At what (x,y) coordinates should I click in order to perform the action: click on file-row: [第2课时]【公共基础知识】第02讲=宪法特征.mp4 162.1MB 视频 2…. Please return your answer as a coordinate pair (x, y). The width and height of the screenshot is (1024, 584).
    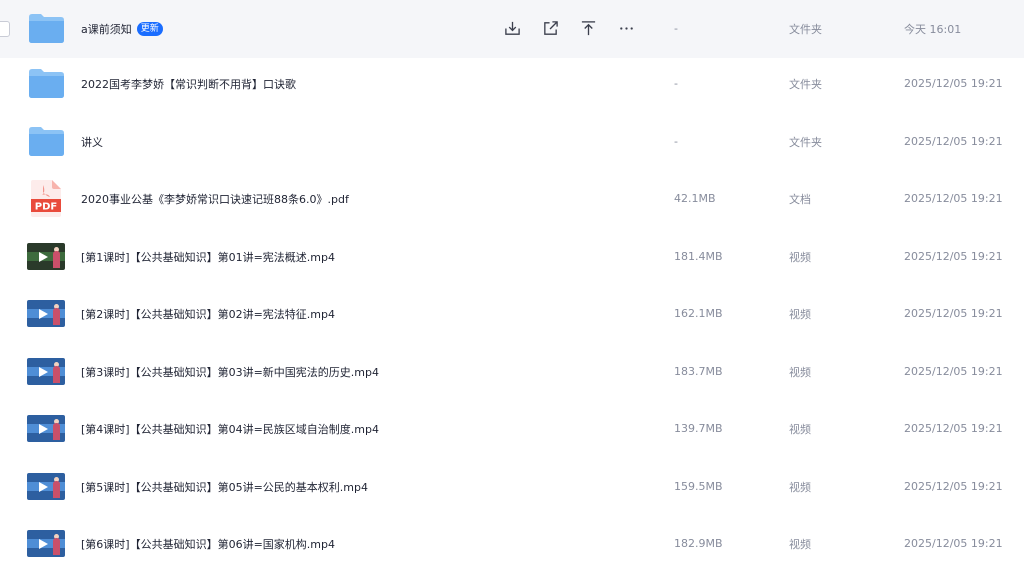
    Looking at the image, I should click on (512, 314).